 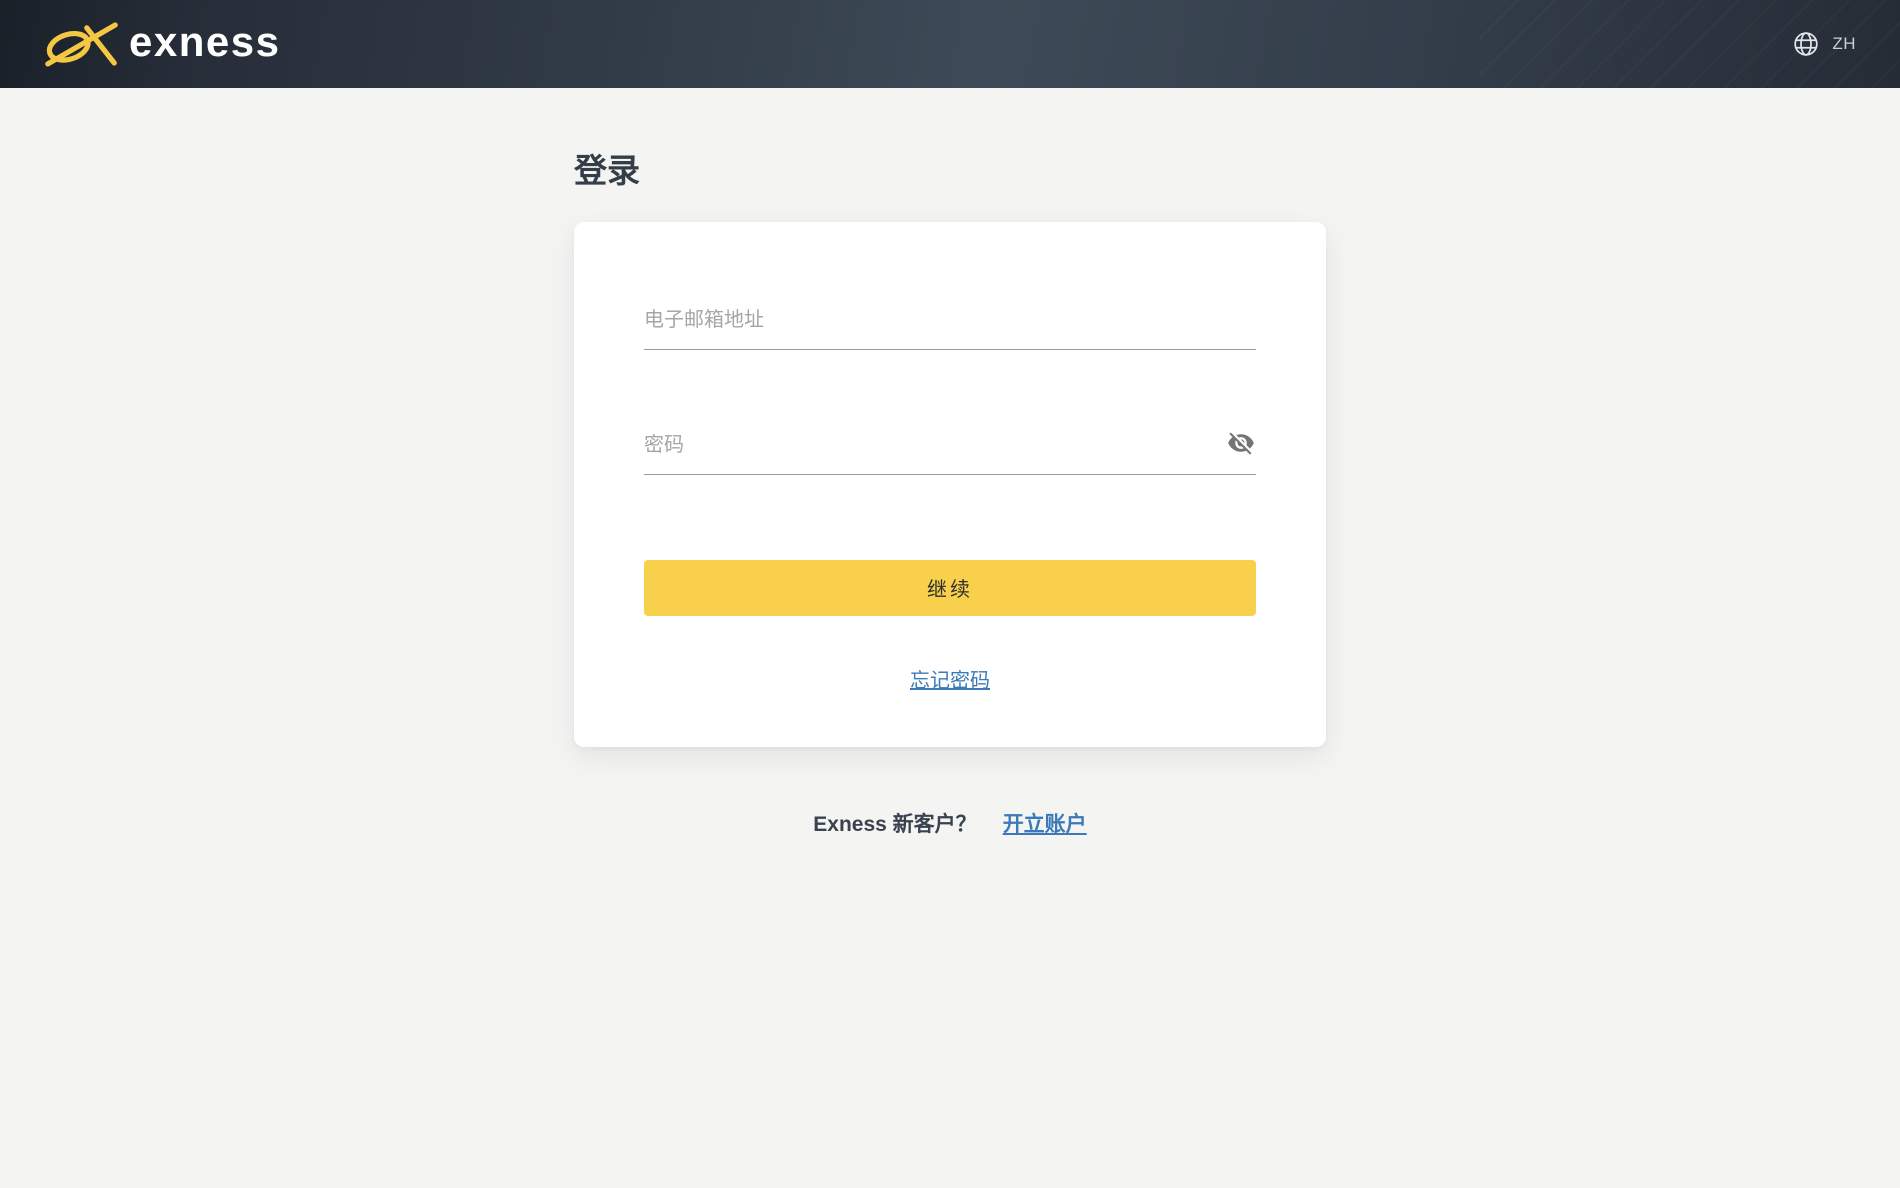 What do you see at coordinates (1844, 43) in the screenshot?
I see `language-code: ZH` at bounding box center [1844, 43].